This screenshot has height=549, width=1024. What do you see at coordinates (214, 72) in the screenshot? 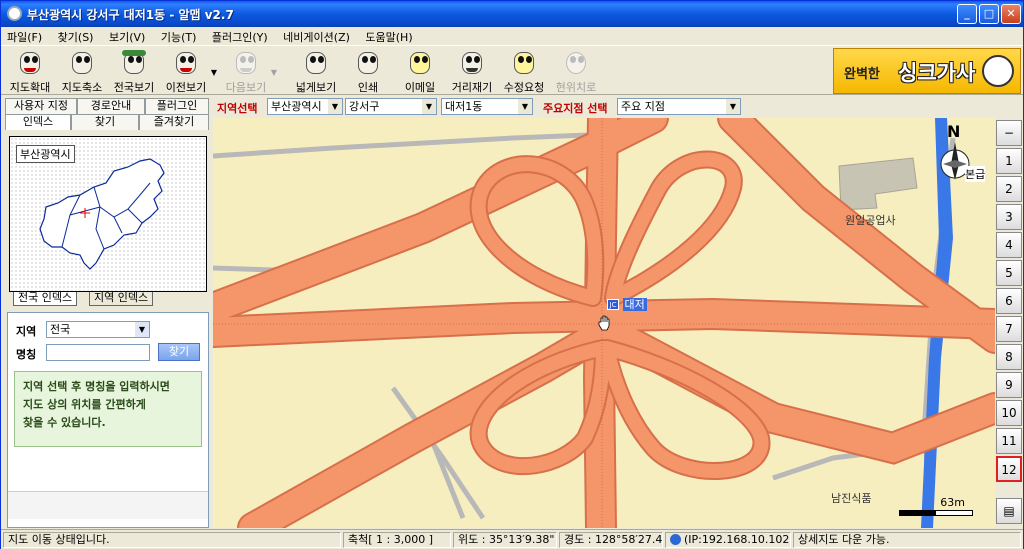
I see `prev-view-dropdown-icon: ▼` at bounding box center [214, 72].